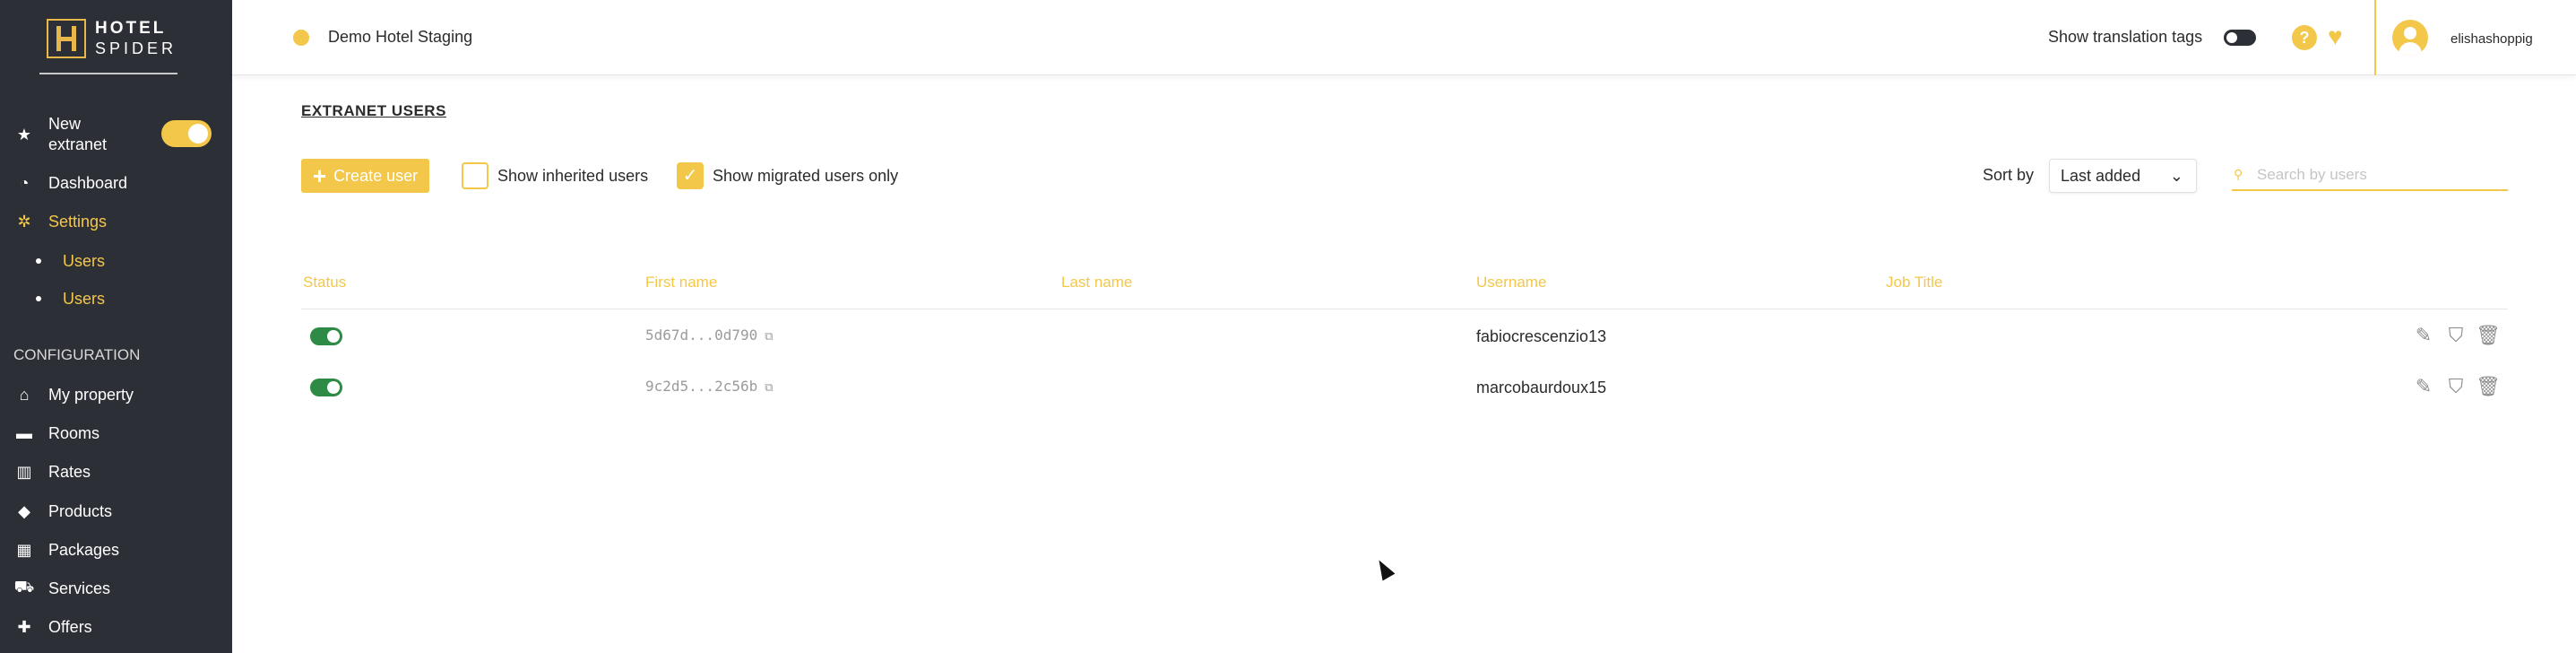 This screenshot has height=653, width=2576. Describe the element at coordinates (91, 394) in the screenshot. I see `sidebar-item-label: My property` at that location.